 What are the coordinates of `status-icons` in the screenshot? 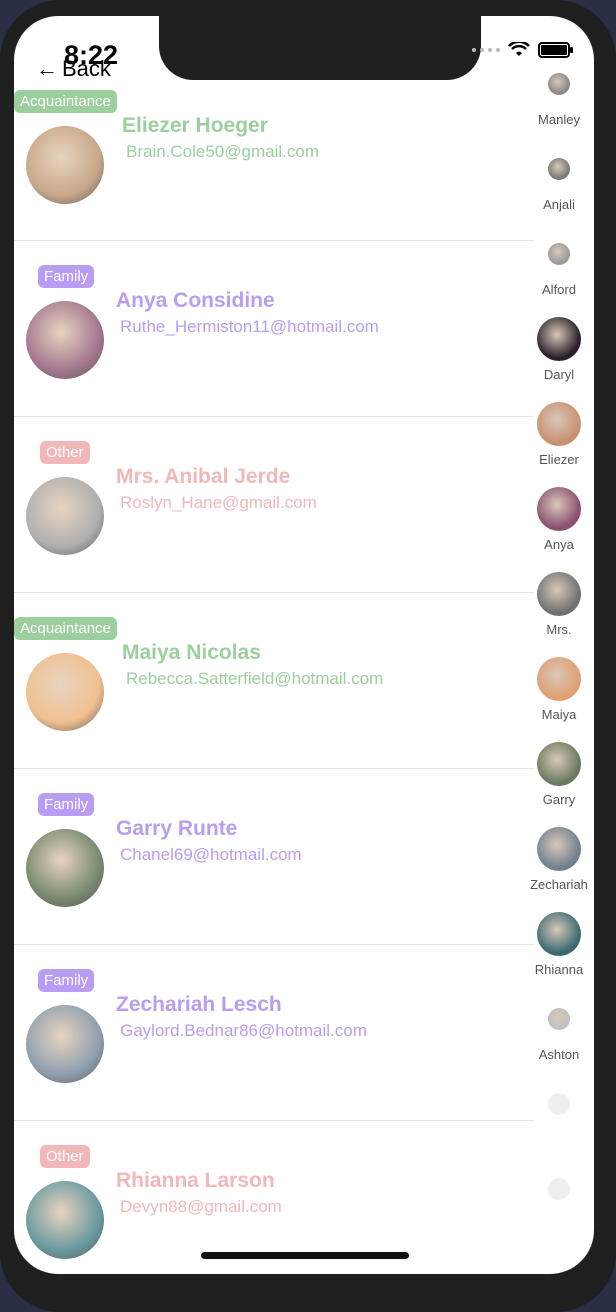 It's located at (523, 50).